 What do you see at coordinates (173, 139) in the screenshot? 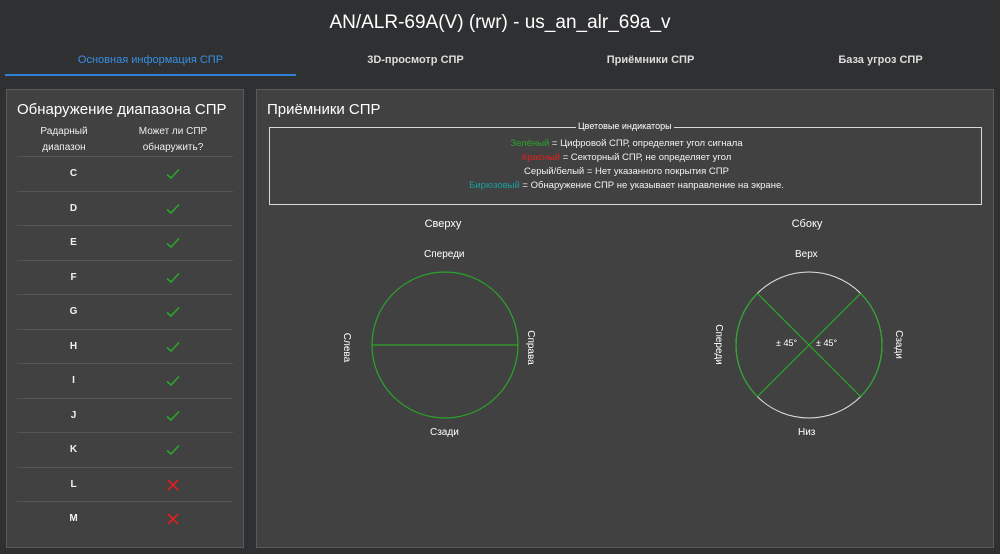
I see `col-header-detect: Может ли СПР обнаружить?` at bounding box center [173, 139].